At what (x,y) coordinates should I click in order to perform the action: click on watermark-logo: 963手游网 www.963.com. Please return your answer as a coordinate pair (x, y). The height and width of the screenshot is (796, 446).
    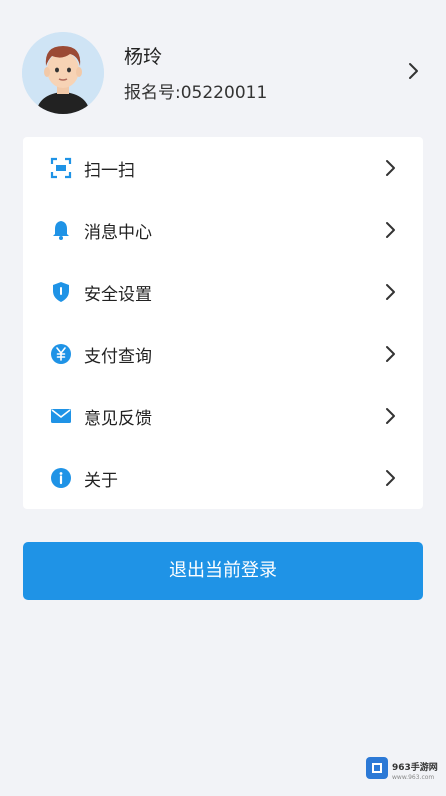
    Looking at the image, I should click on (402, 768).